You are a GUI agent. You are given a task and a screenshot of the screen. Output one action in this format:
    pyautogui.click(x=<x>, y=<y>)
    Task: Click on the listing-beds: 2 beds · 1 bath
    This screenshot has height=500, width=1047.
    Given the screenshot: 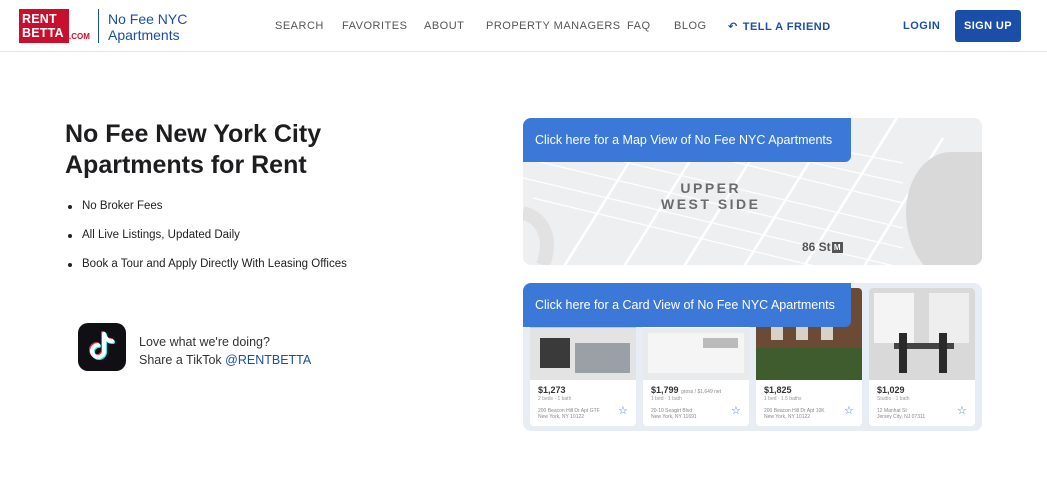 What is the action you would take?
    pyautogui.click(x=555, y=399)
    